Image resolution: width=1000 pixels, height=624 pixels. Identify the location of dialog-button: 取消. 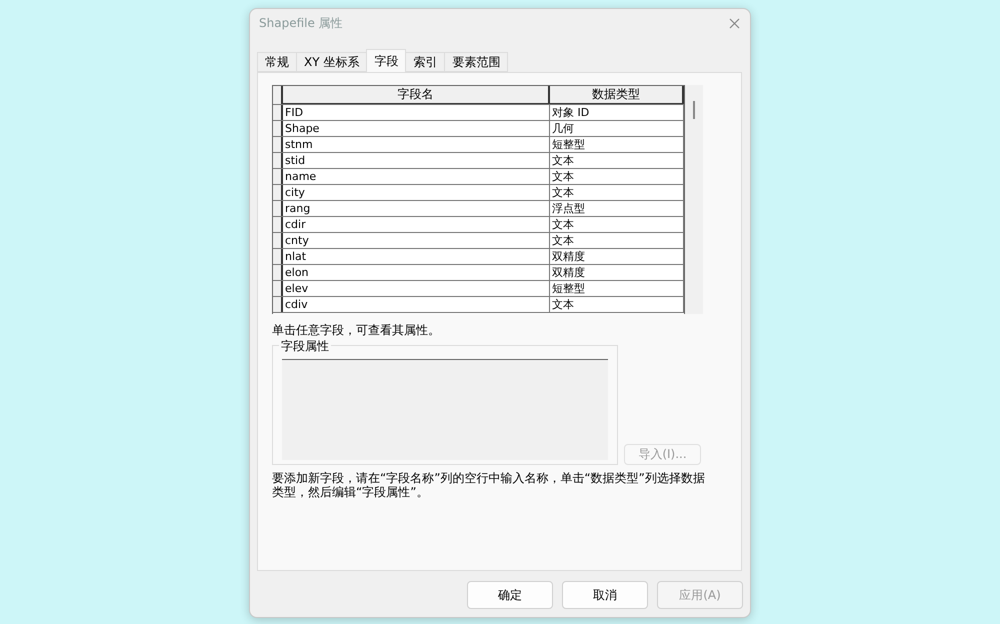
(605, 595).